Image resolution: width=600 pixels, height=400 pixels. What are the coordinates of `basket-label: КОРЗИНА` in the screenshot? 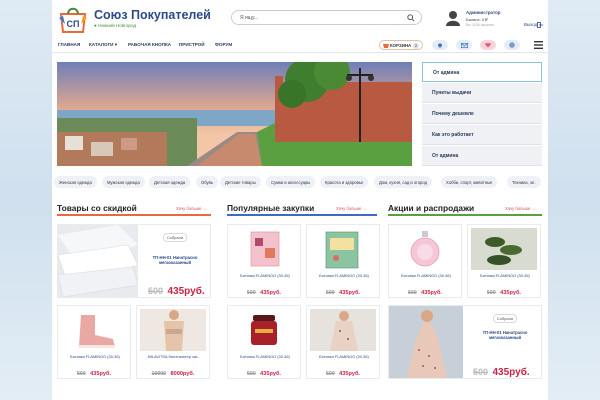 It's located at (401, 45).